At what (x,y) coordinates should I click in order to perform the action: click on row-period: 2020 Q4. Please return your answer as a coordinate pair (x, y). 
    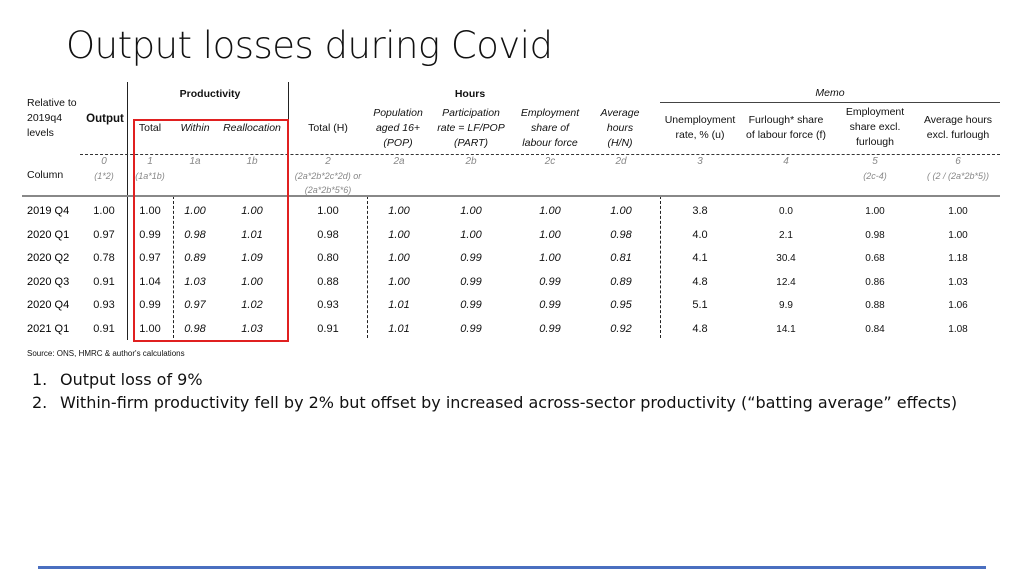
    Looking at the image, I should click on (48, 305).